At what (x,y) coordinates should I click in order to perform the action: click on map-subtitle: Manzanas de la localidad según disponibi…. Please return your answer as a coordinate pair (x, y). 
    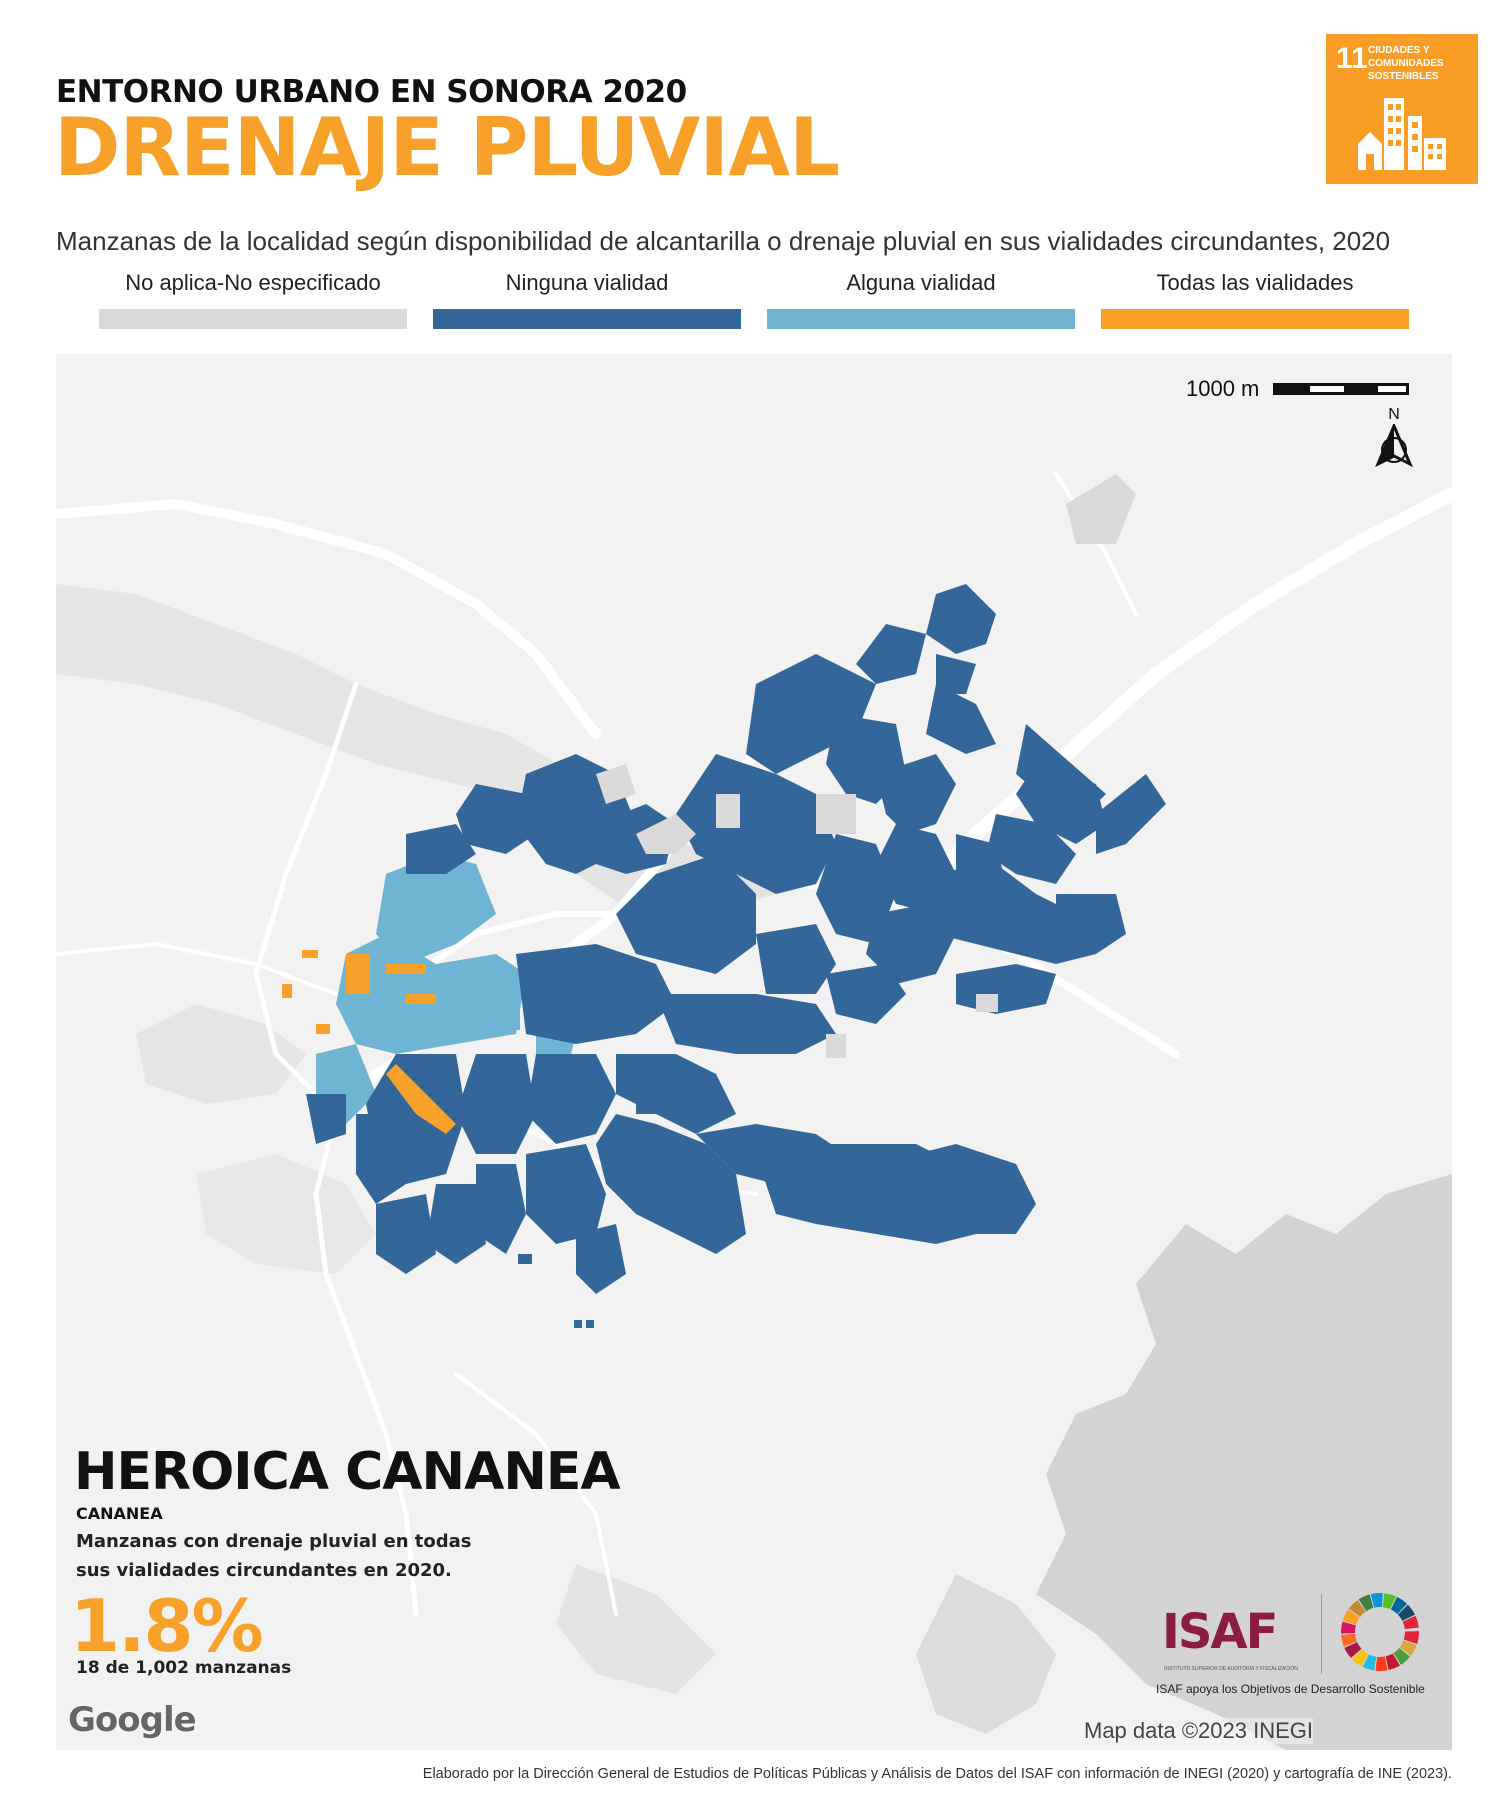
    Looking at the image, I should click on (723, 241).